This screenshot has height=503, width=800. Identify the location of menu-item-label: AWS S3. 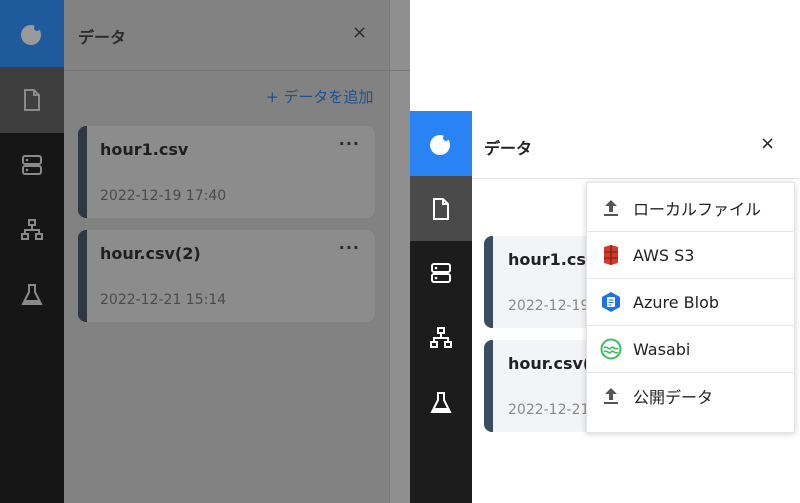
(664, 255).